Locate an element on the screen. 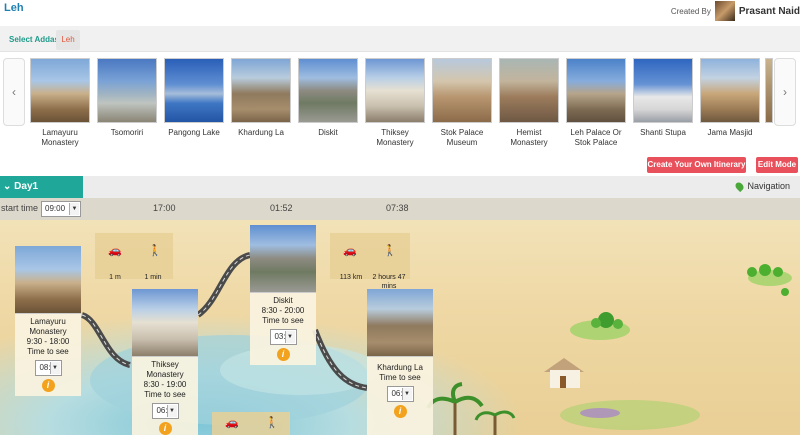  select-addas-label: Select Addas is located at coordinates (34, 39).